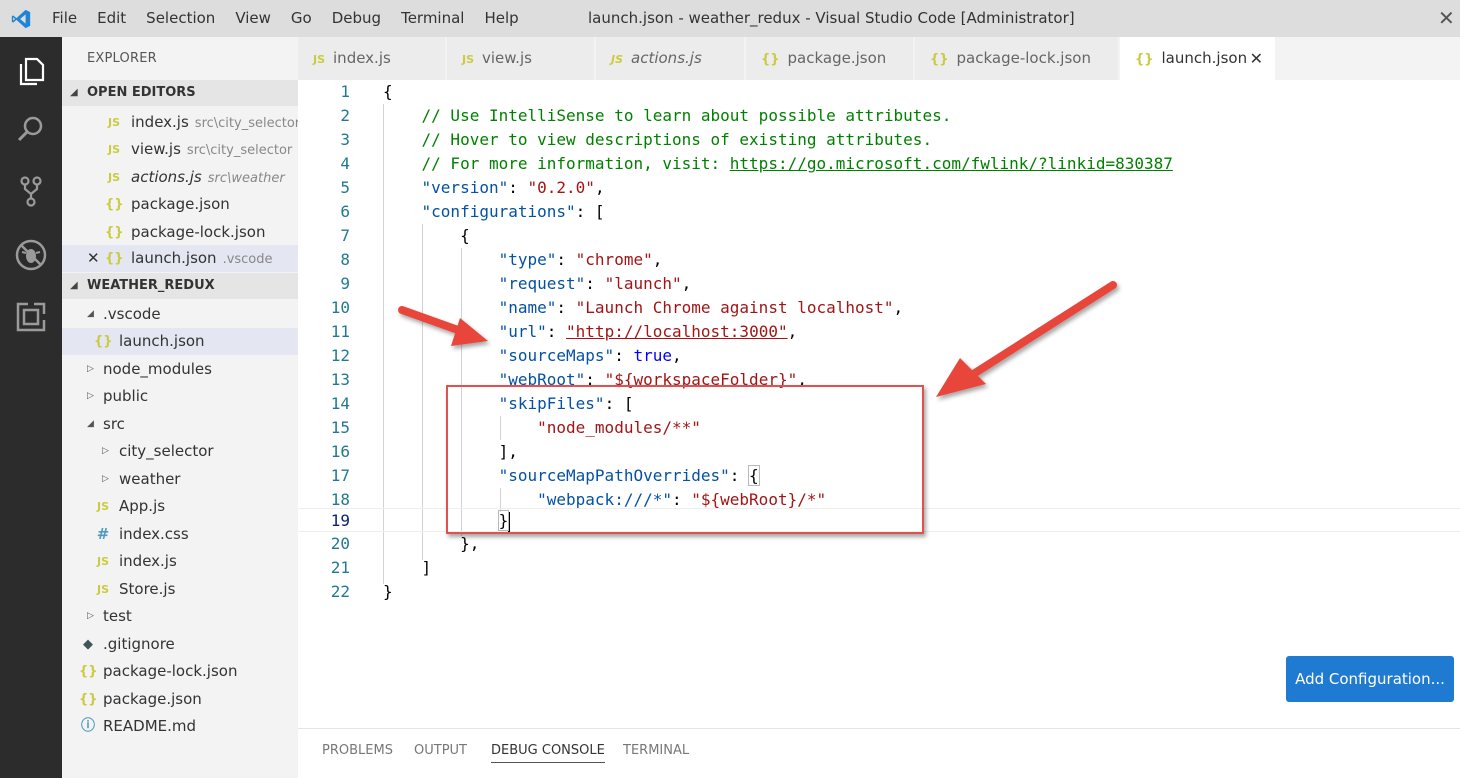 Image resolution: width=1460 pixels, height=778 pixels. I want to click on code-line: 11 "url": "http://localhost:3000",, so click(564, 331).